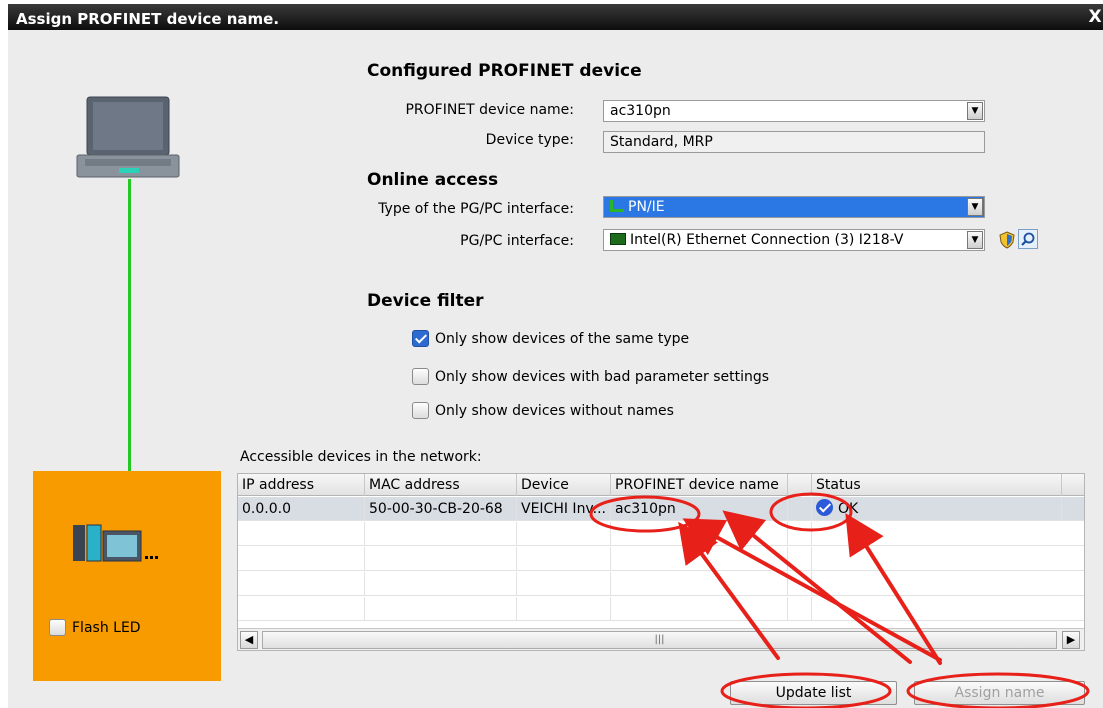  I want to click on device-type-field: Standard, MRP, so click(794, 142).